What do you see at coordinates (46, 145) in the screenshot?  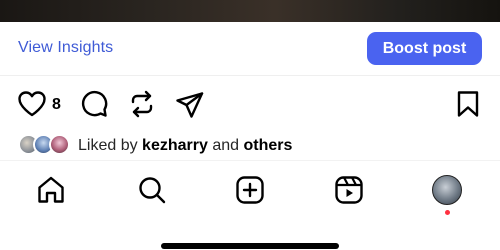 I see `liker-avatars` at bounding box center [46, 145].